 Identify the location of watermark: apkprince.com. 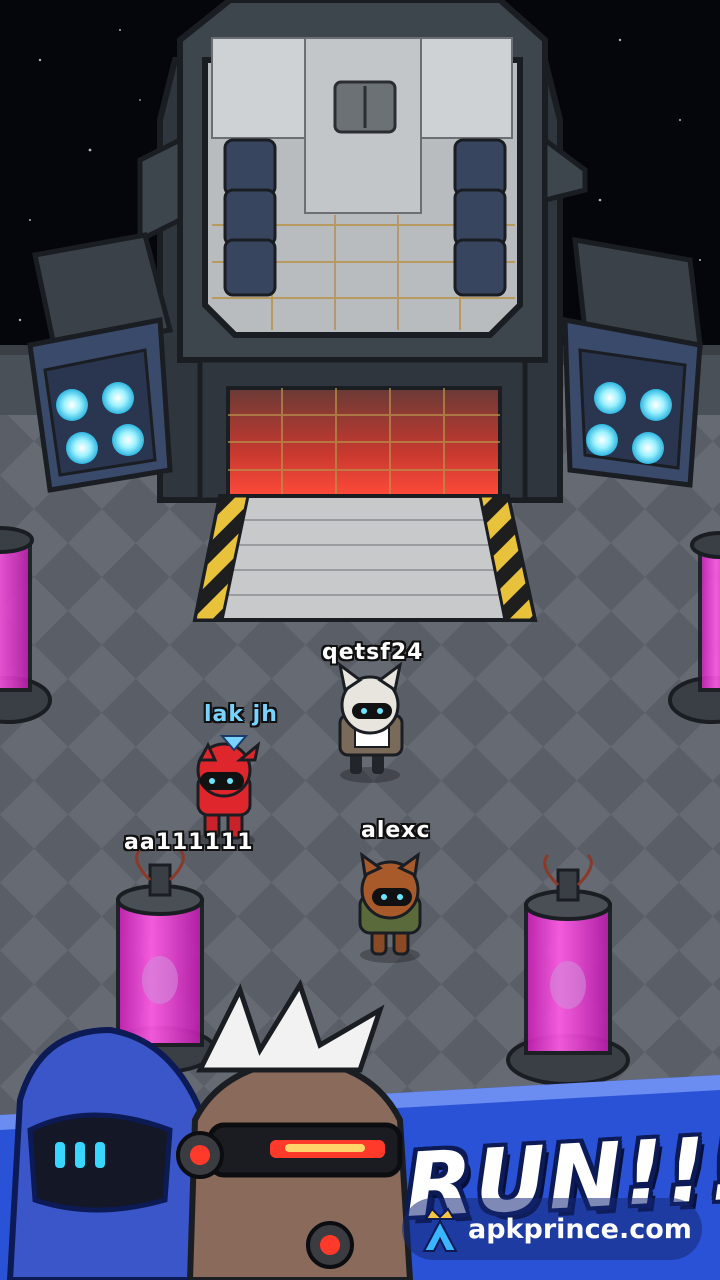
(552, 1229).